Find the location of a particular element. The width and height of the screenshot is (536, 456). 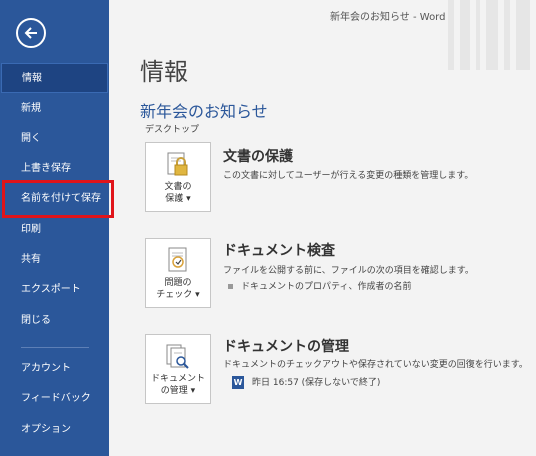

inspect-description: ファイルを公開する前に、ファイルの次の項目を確認します。 is located at coordinates (348, 271).